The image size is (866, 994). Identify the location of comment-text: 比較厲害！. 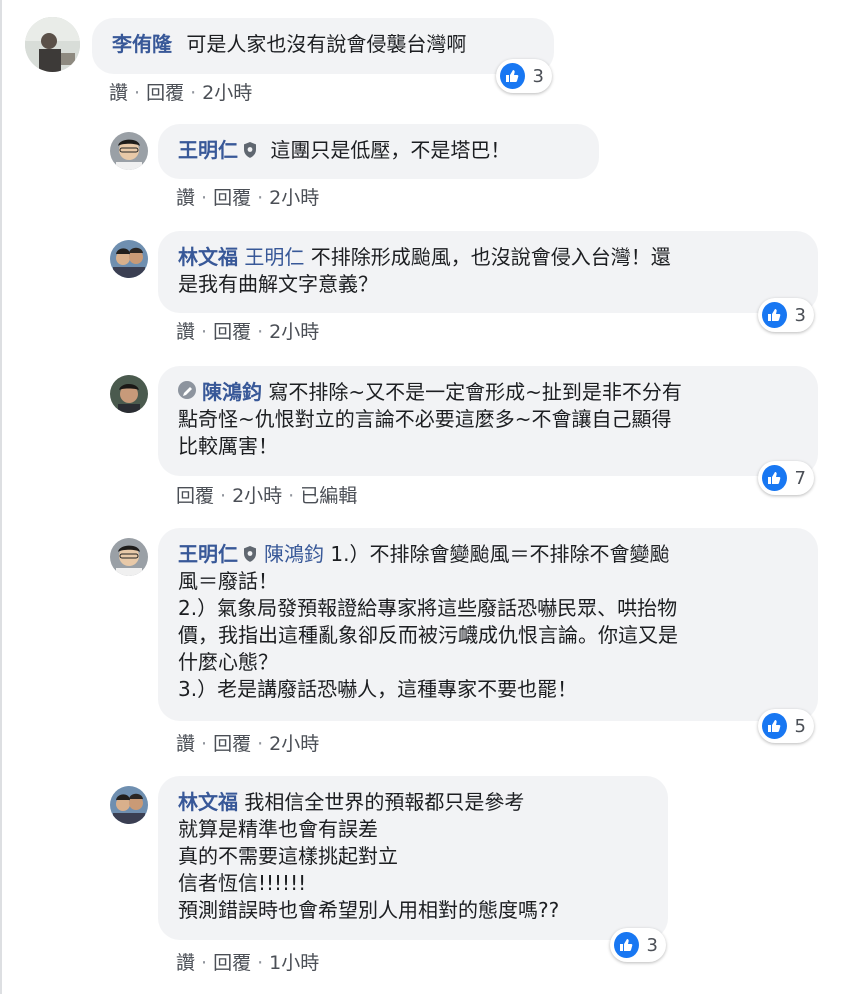
(228, 446).